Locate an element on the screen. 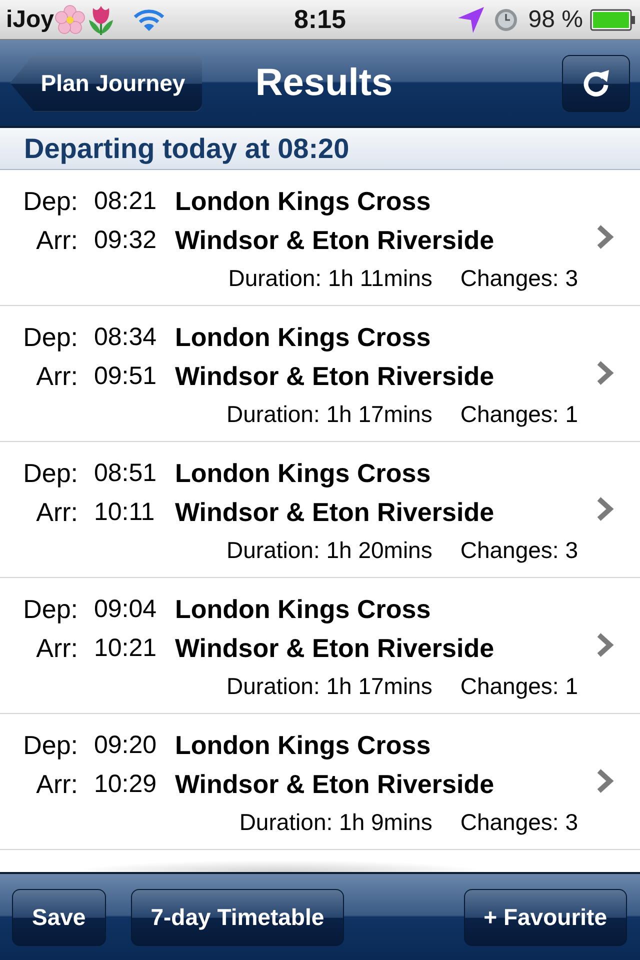  arr-time: 10:29 is located at coordinates (126, 784).